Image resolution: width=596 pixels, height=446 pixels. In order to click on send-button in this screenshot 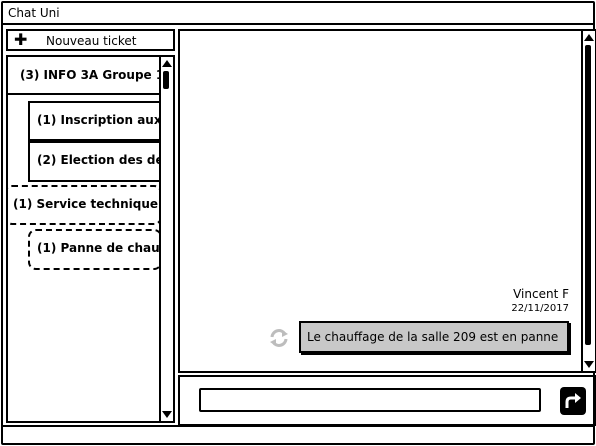, I will do `click(573, 401)`.